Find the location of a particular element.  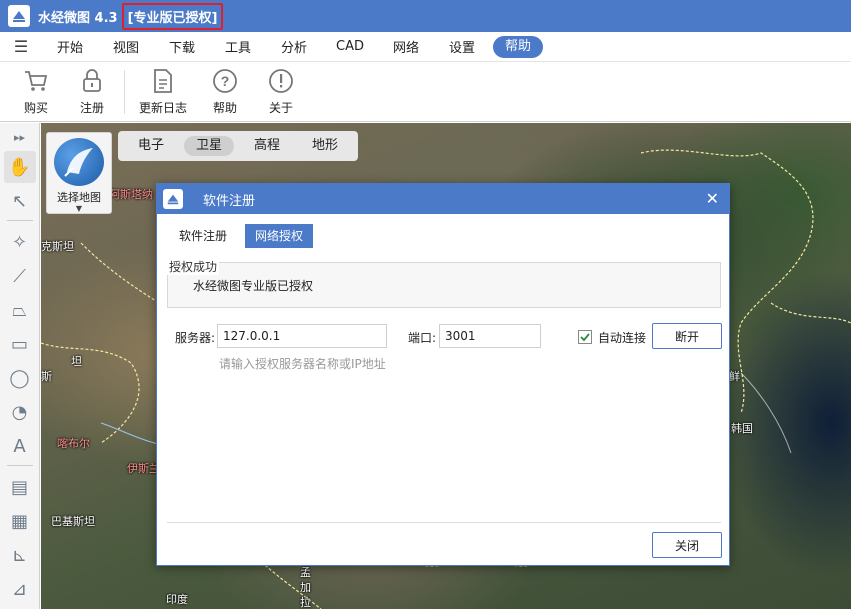

menu-start: 开始 is located at coordinates (70, 46).